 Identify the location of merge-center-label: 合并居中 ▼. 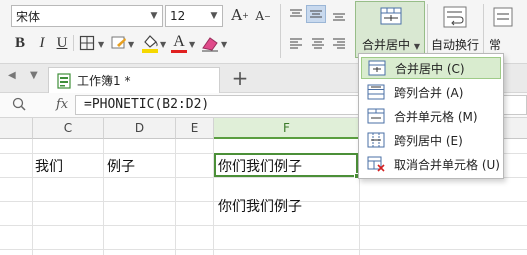
(391, 44).